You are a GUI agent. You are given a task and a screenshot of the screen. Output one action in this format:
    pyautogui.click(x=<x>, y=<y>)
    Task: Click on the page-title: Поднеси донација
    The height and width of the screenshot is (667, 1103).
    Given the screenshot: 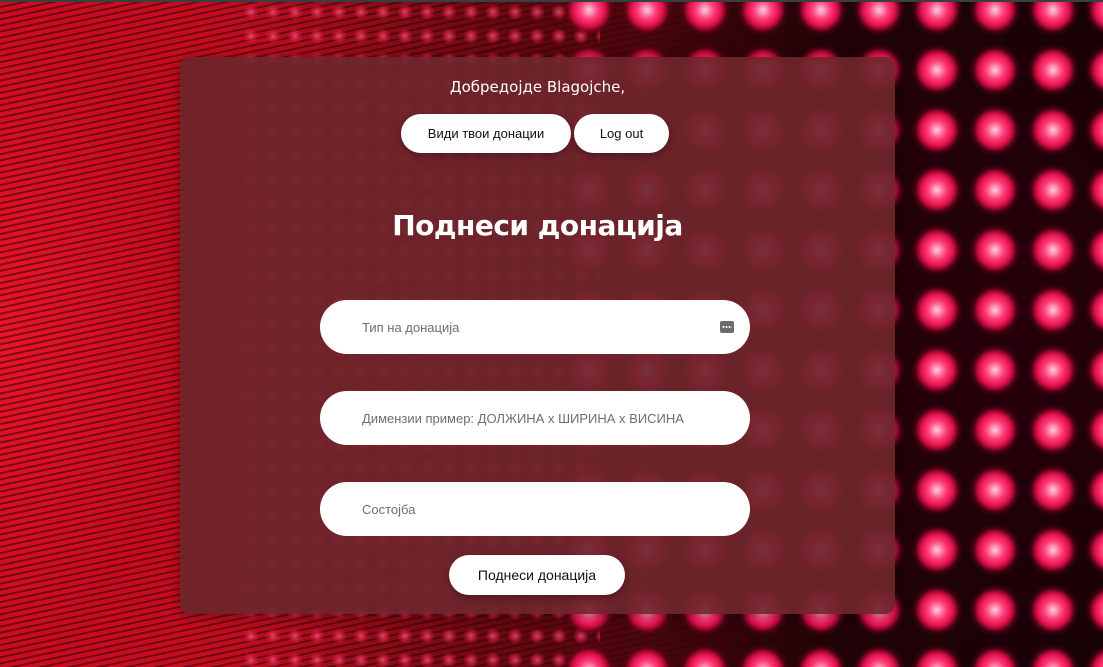 What is the action you would take?
    pyautogui.click(x=537, y=225)
    